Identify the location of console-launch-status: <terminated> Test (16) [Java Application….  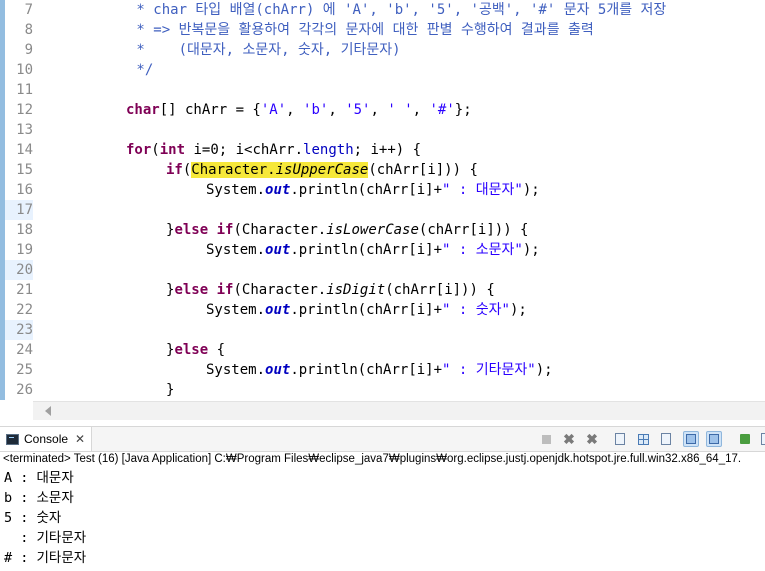
(372, 459).